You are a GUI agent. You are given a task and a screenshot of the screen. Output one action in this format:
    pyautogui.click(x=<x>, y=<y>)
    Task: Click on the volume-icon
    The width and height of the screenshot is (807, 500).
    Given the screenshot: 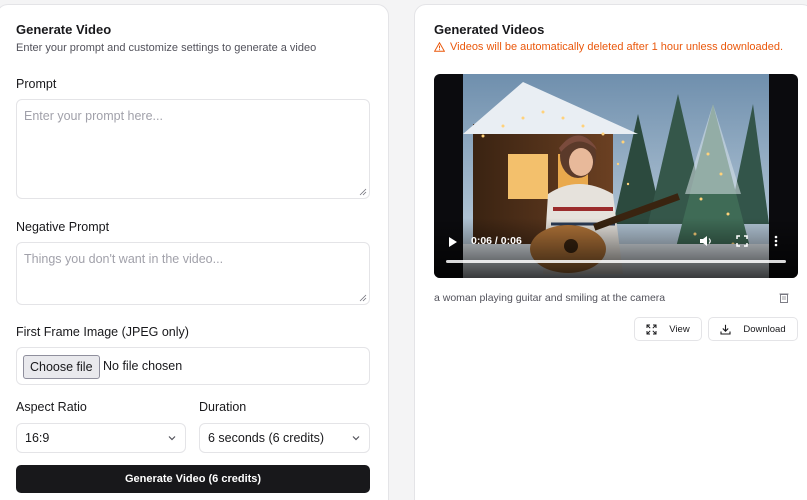 What is the action you would take?
    pyautogui.click(x=706, y=241)
    